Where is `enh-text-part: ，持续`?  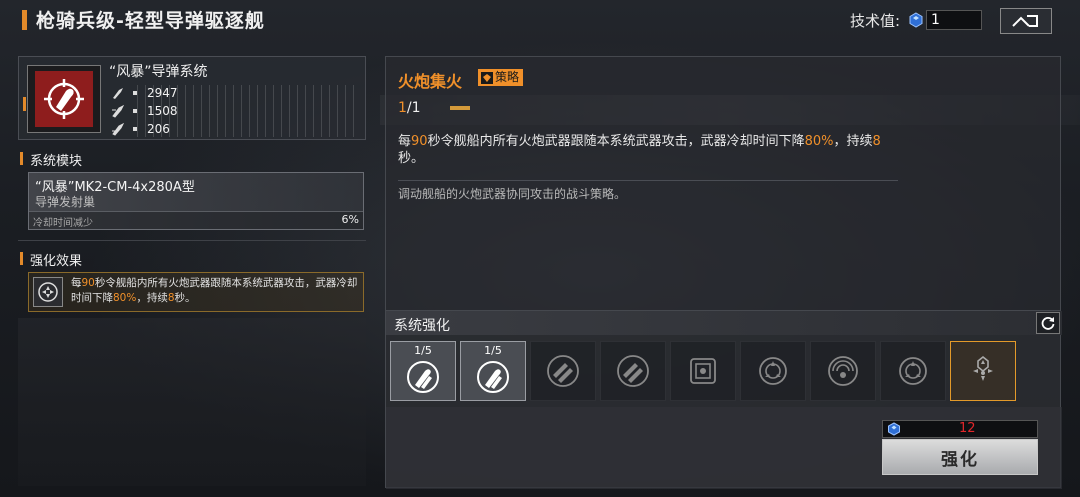 enh-text-part: ，持续 is located at coordinates (152, 298).